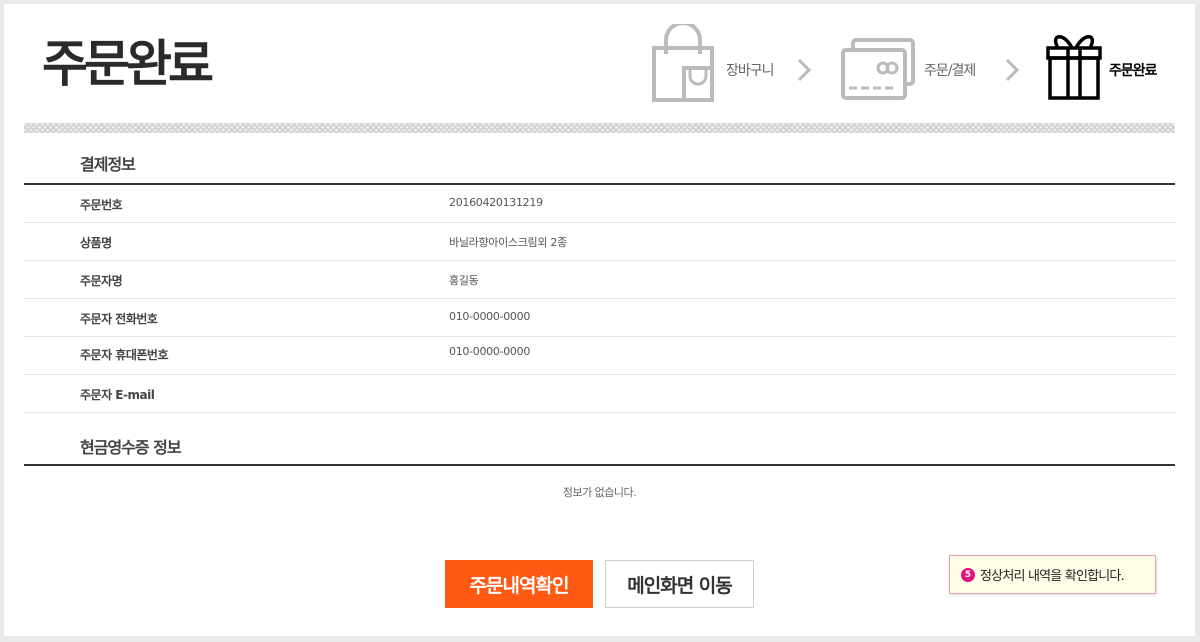 This screenshot has height=642, width=1200. I want to click on credit-card-icon, so click(878, 69).